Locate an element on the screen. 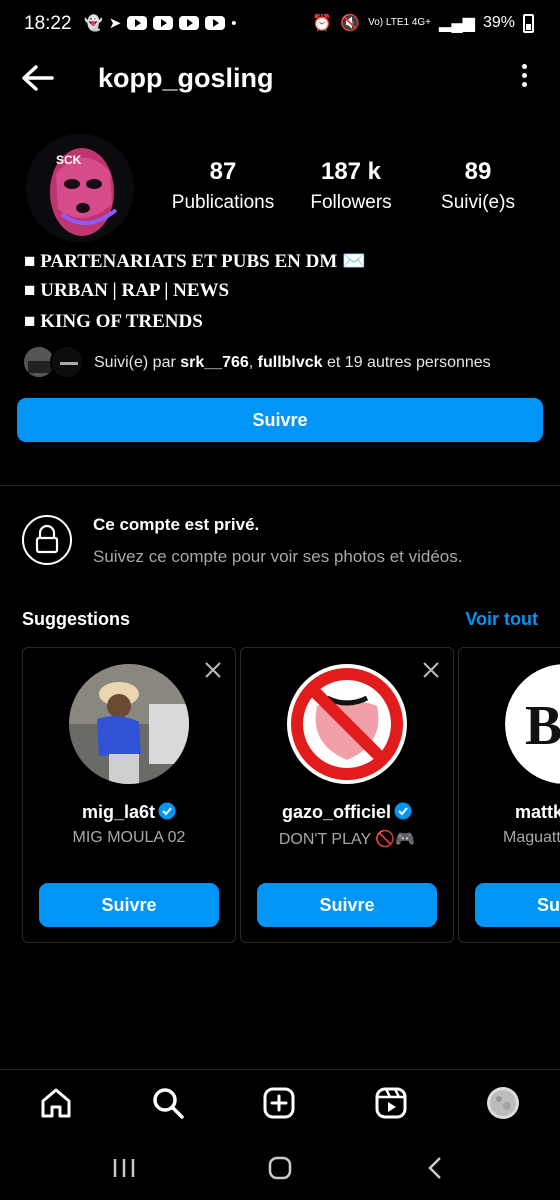 The image size is (560, 1200). bio-line: ■ URBAN | RAP | NEWS is located at coordinates (127, 290).